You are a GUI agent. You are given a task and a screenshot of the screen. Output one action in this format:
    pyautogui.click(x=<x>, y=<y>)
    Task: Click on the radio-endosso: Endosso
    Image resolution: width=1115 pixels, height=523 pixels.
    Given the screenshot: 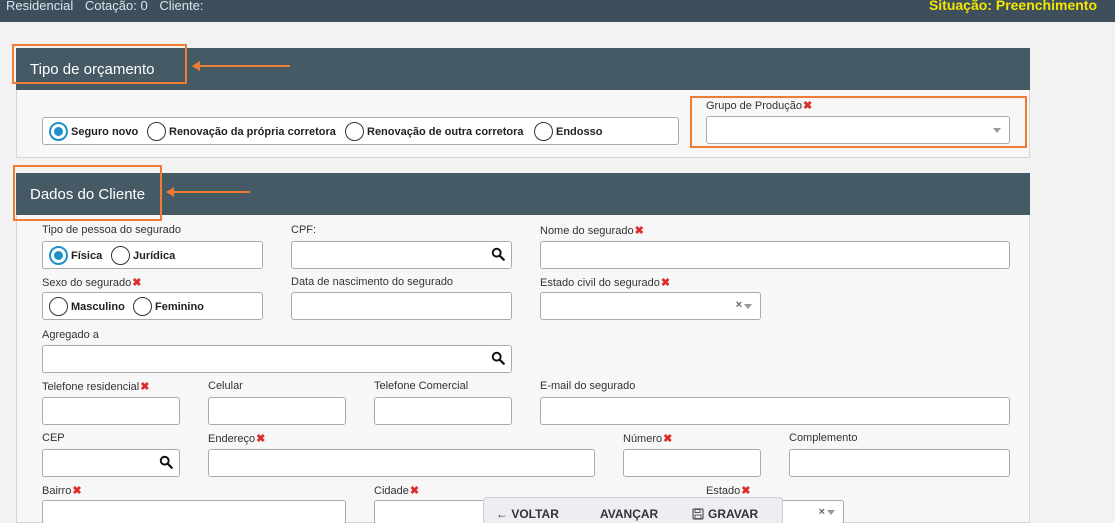 What is the action you would take?
    pyautogui.click(x=574, y=132)
    